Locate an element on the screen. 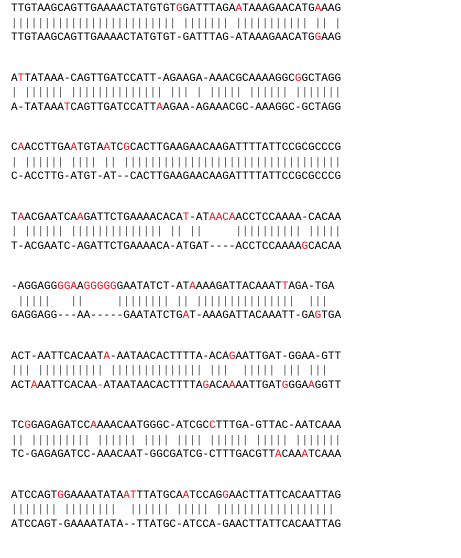 The width and height of the screenshot is (461, 558). match-line: ||||| || |||||||| || ||||||||||||||| ||| is located at coordinates (169, 301).